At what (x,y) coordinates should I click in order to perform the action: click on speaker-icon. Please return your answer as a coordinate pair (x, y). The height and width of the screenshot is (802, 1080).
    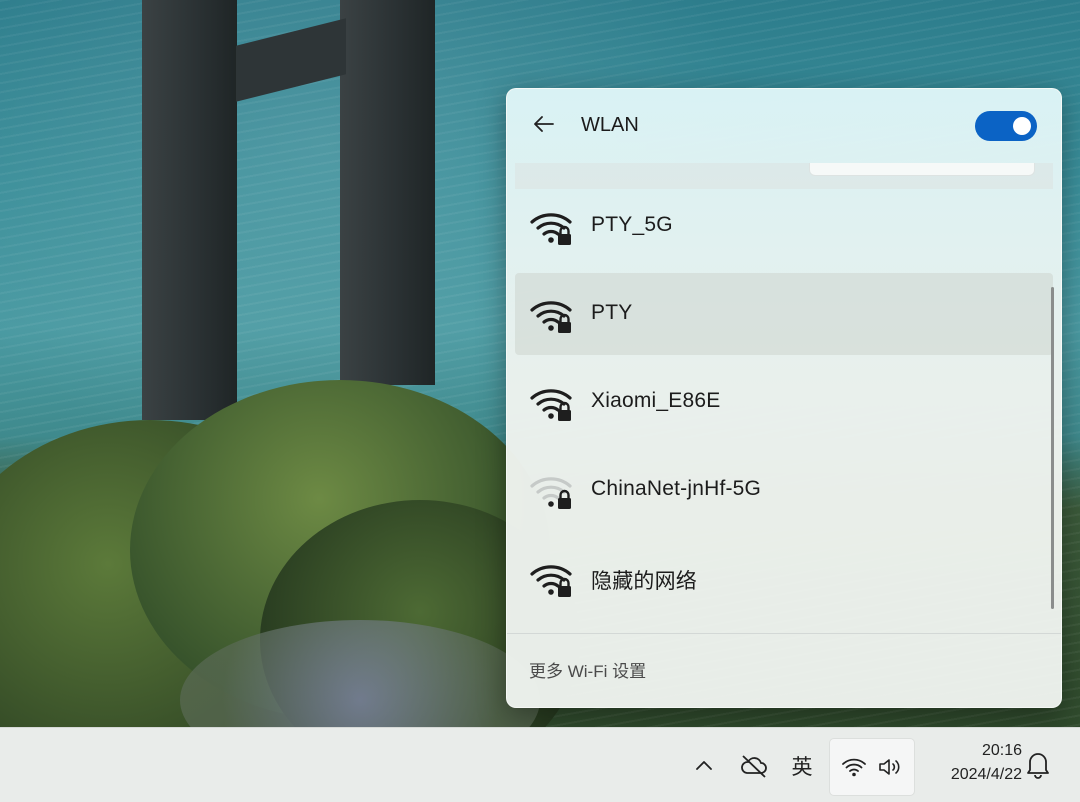
    Looking at the image, I should click on (889, 767).